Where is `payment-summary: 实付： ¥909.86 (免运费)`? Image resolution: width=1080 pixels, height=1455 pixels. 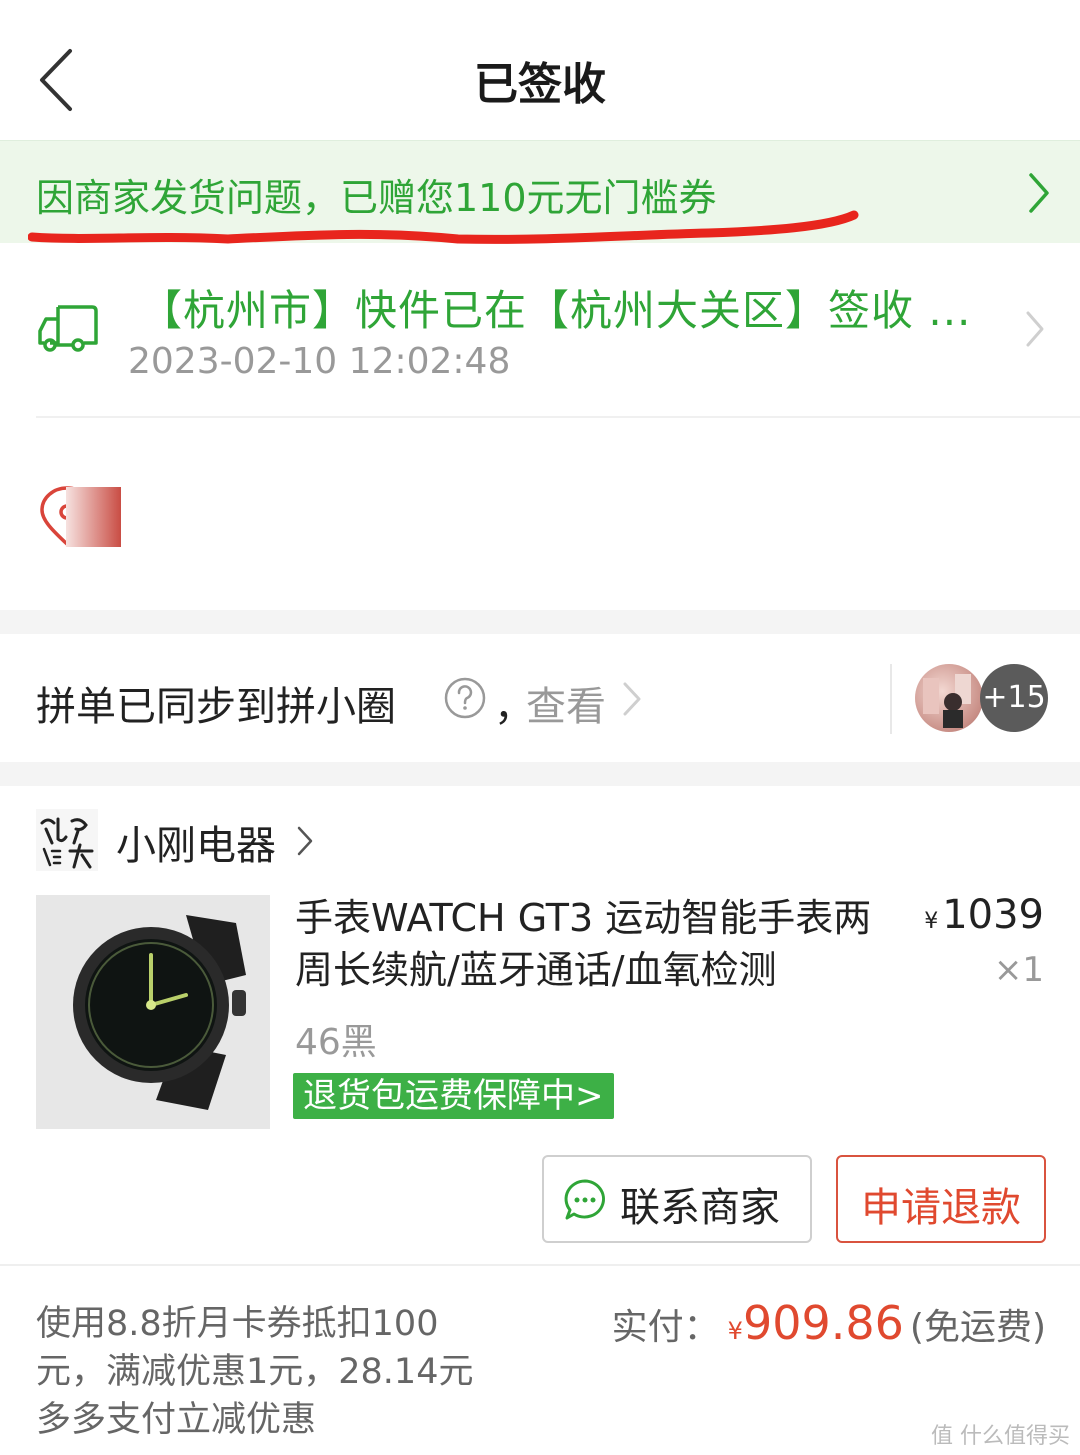 payment-summary: 实付： ¥909.86 (免运费) is located at coordinates (829, 1323).